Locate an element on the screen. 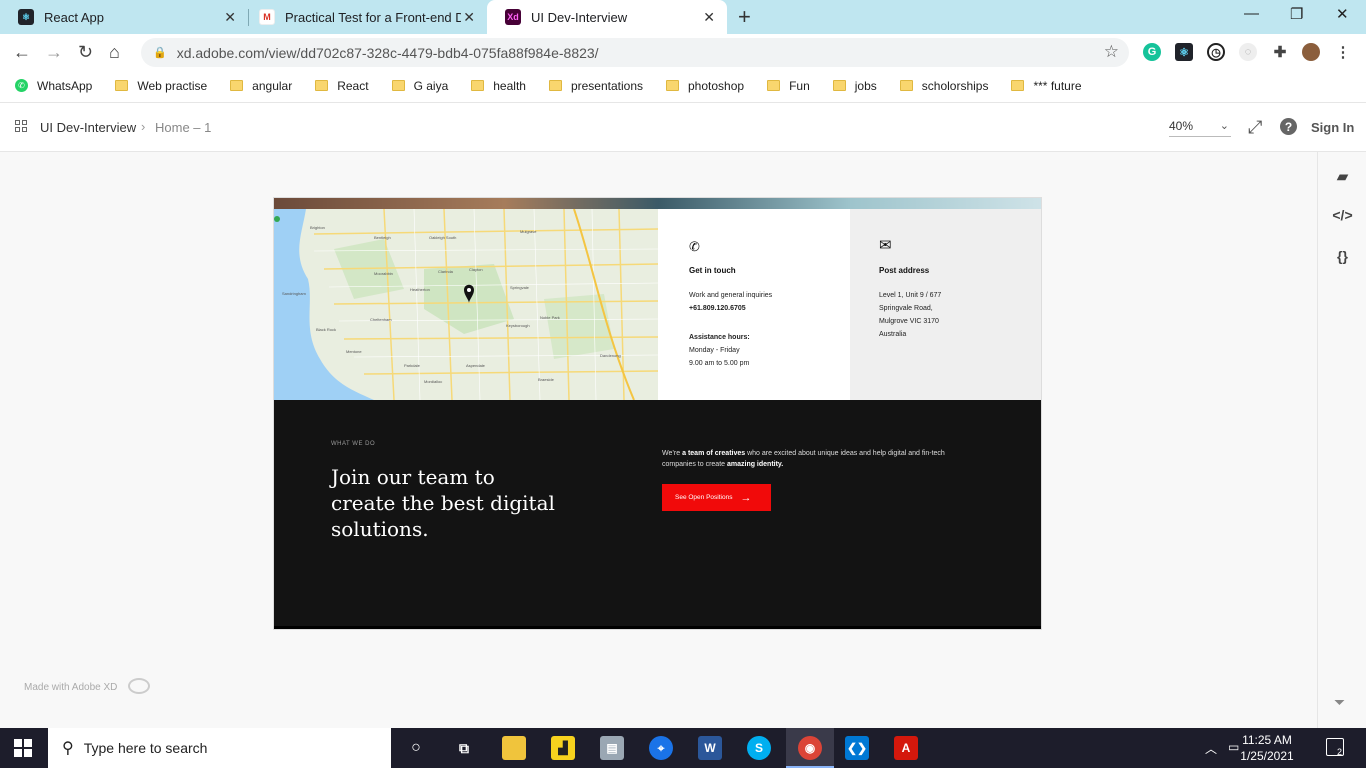  map-label: Clayton is located at coordinates (476, 269).